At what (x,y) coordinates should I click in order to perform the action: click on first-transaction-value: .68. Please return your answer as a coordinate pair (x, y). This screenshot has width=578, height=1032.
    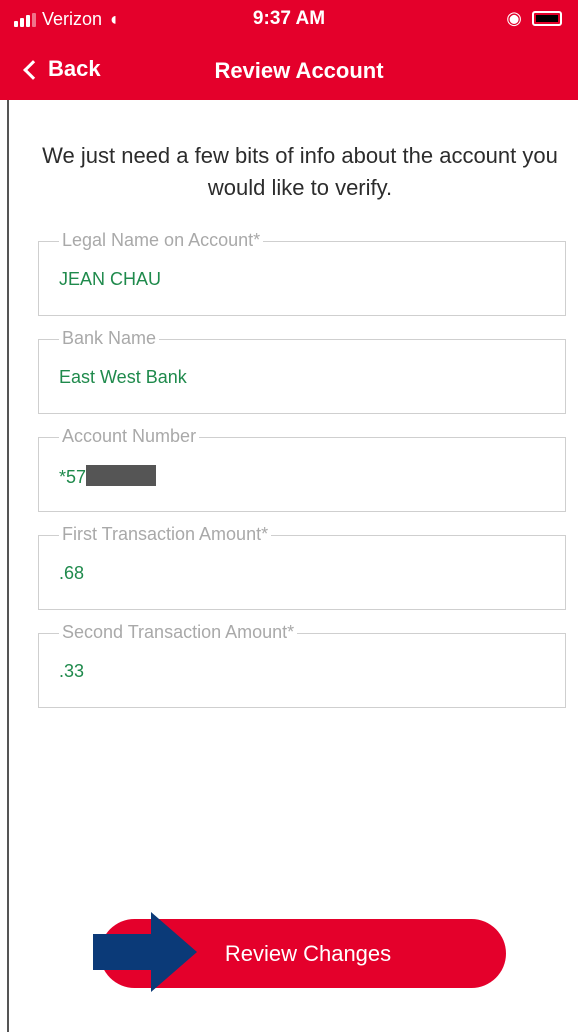
    Looking at the image, I should click on (72, 573).